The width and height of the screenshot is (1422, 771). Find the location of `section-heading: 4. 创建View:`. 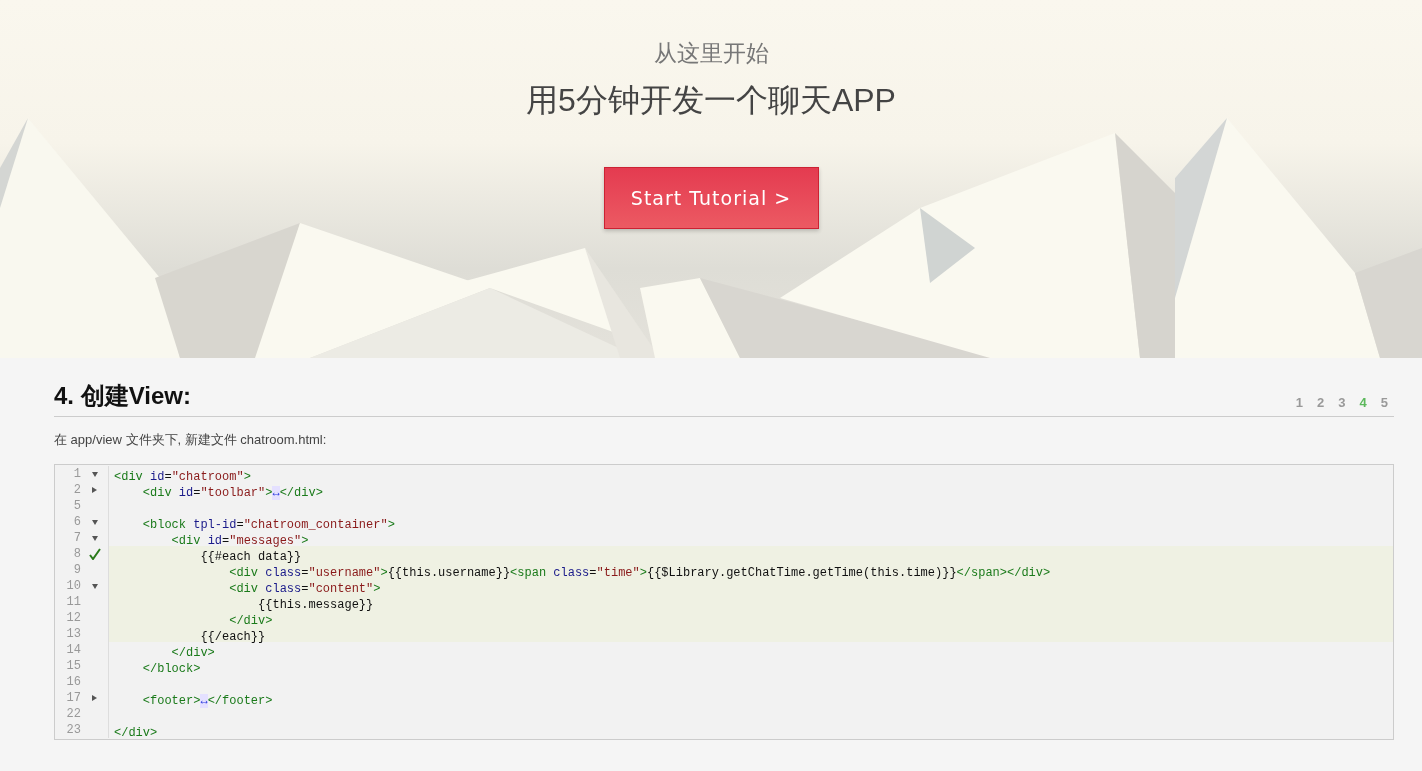

section-heading: 4. 创建View: is located at coordinates (122, 396).